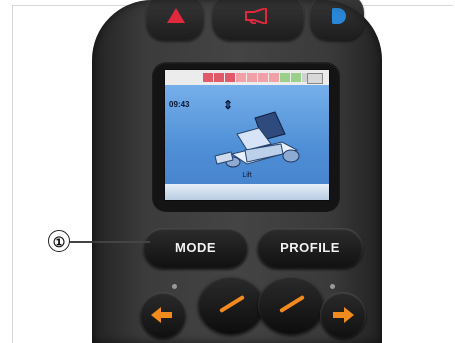 Image resolution: width=455 pixels, height=343 pixels. I want to click on horn-icon, so click(256, 16).